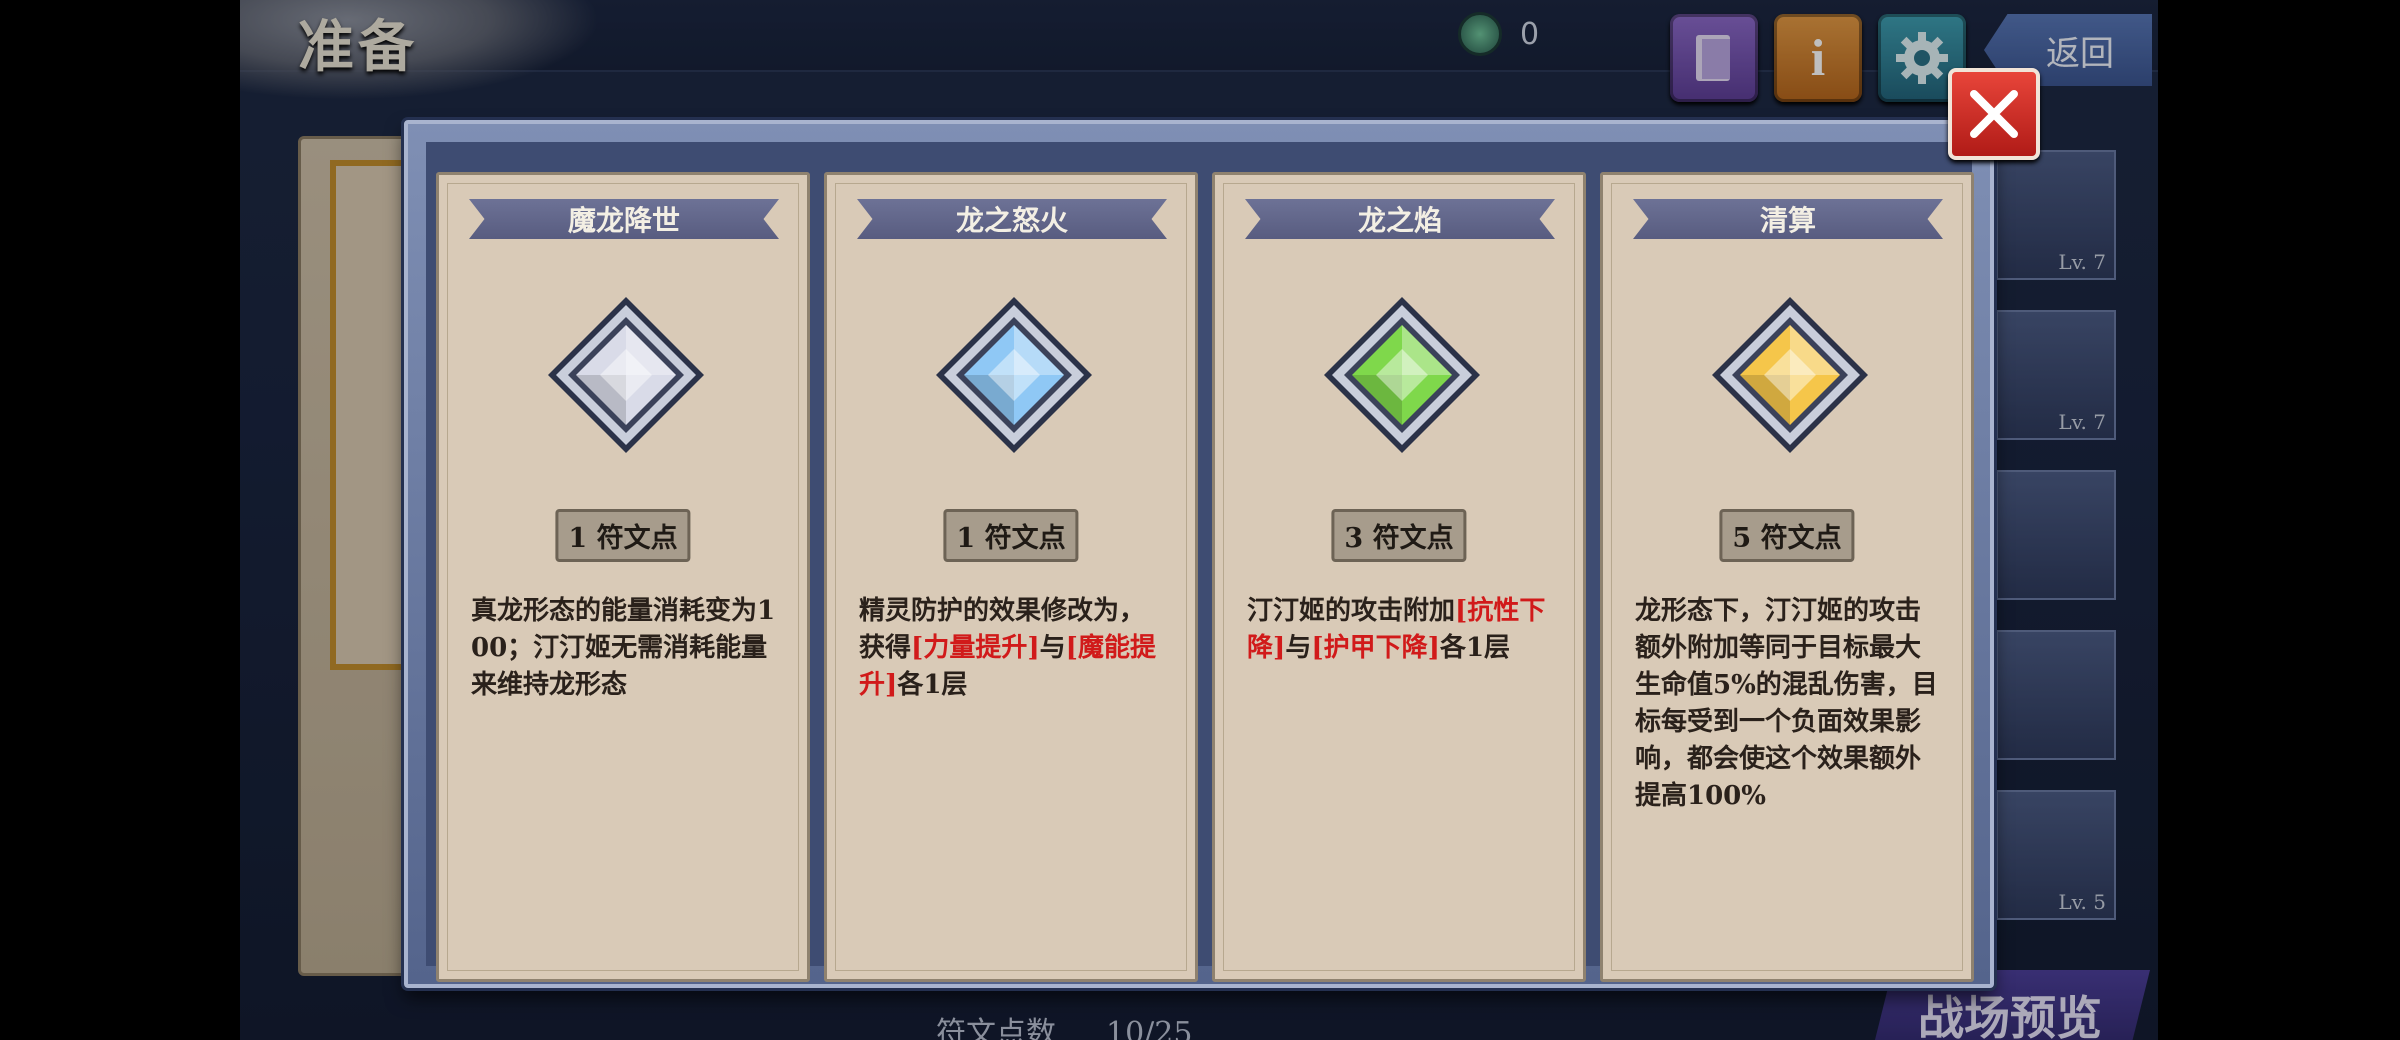 Image resolution: width=2400 pixels, height=1040 pixels. I want to click on close-icon, so click(1994, 114).